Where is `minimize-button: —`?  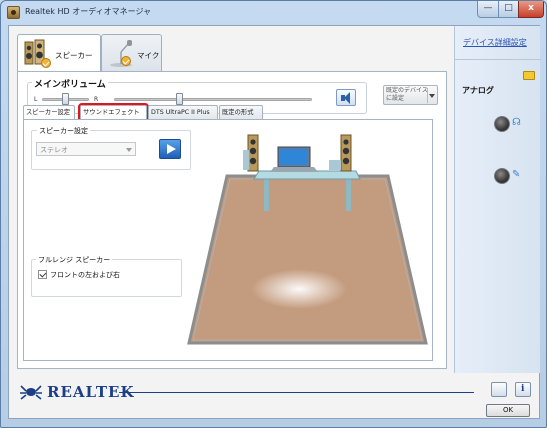 minimize-button: — is located at coordinates (488, 9).